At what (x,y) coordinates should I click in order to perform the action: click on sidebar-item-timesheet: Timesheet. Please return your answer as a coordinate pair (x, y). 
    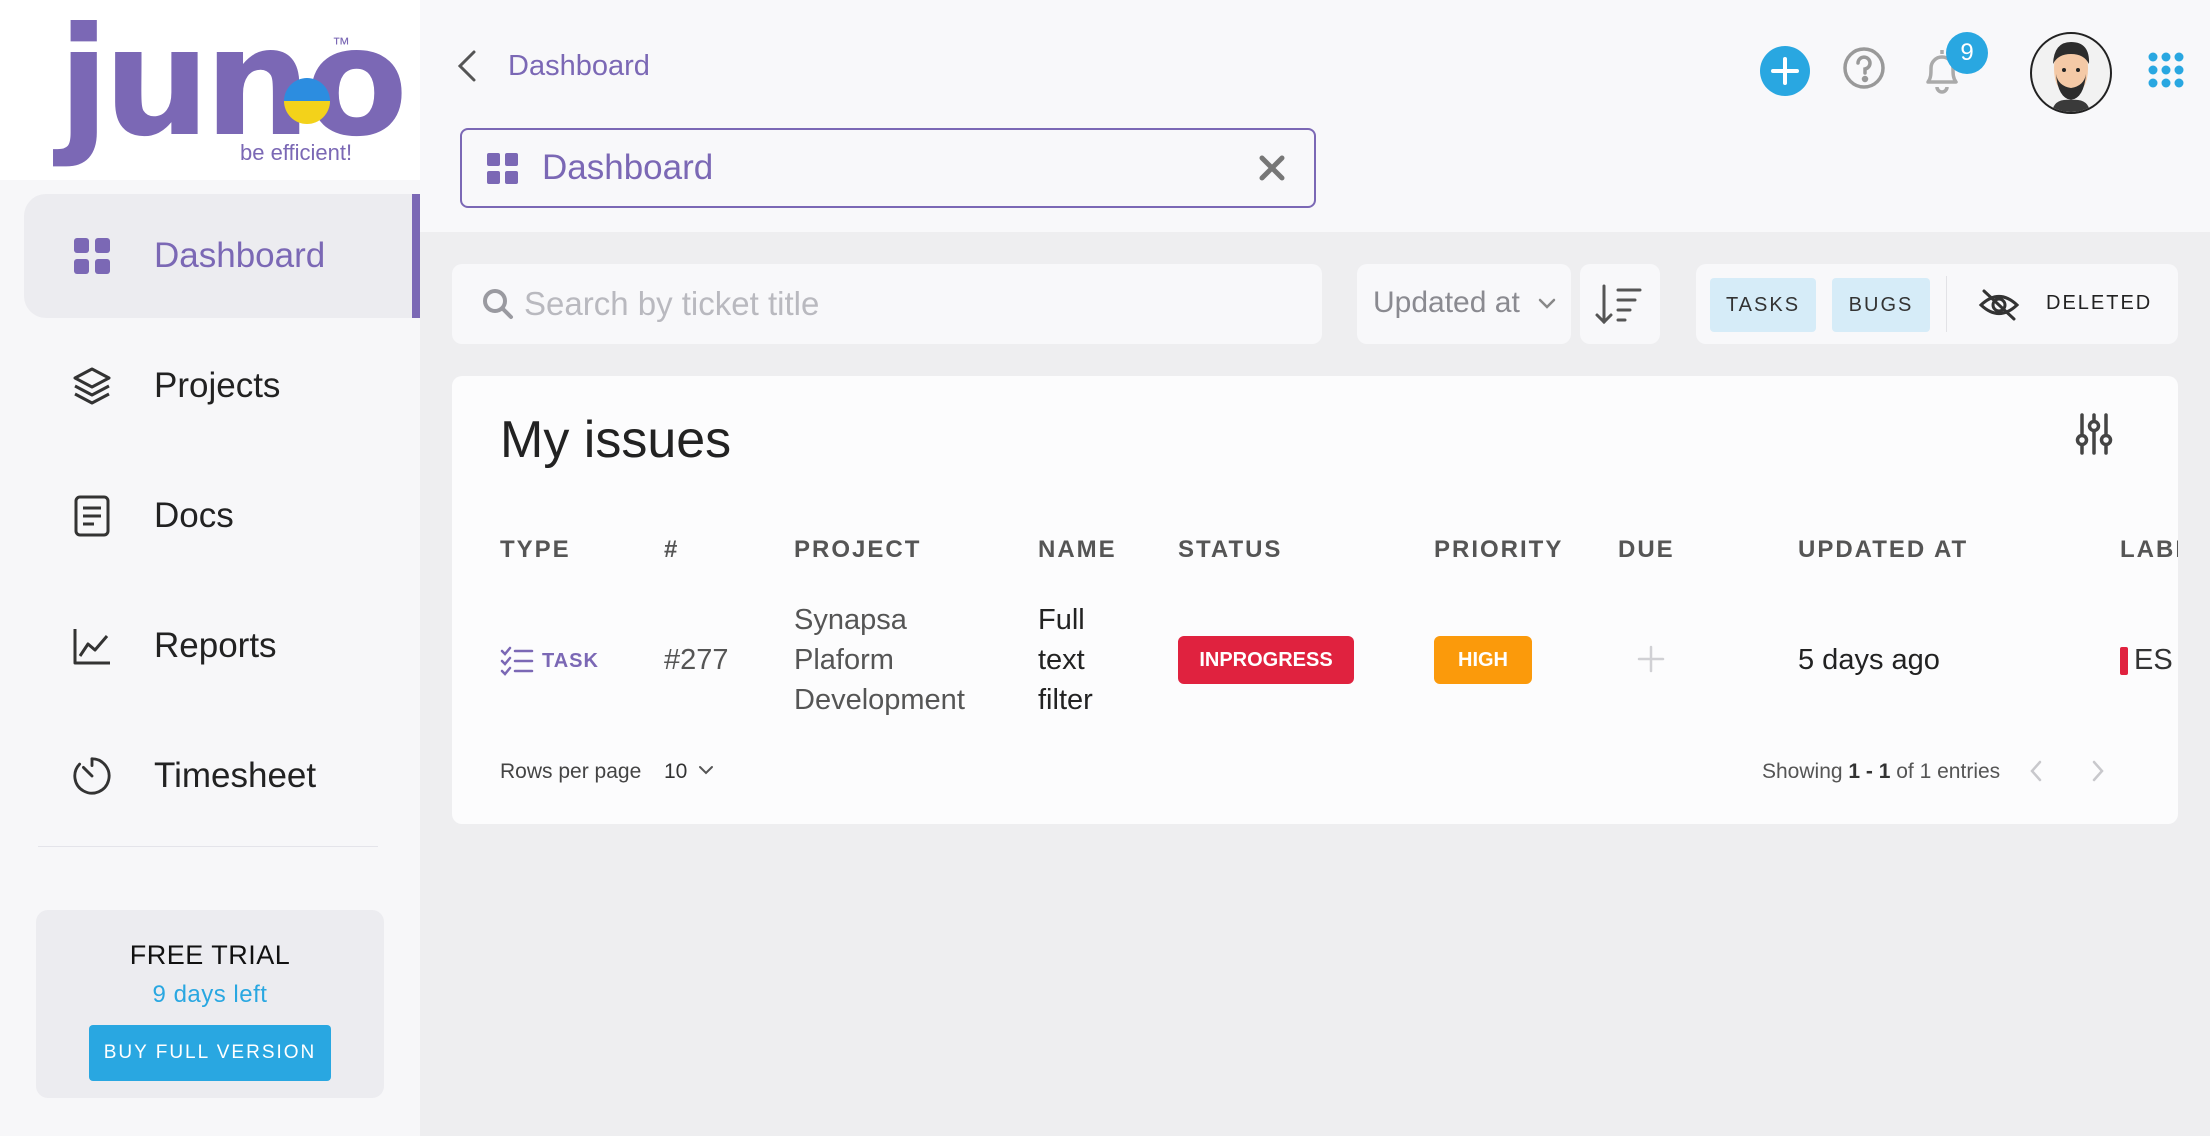
    Looking at the image, I should click on (222, 776).